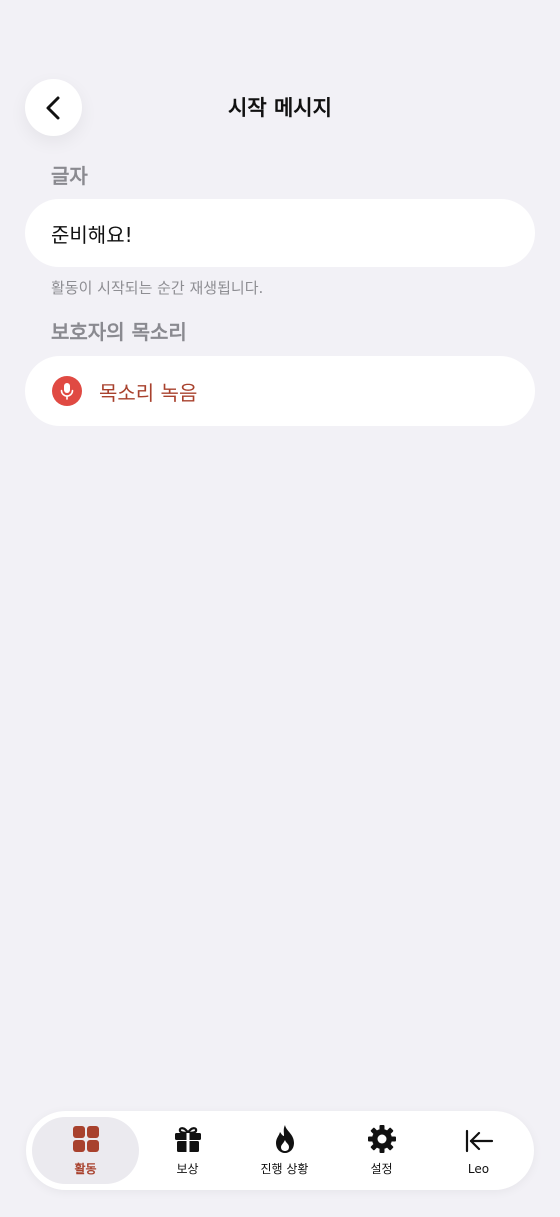 This screenshot has width=560, height=1217. Describe the element at coordinates (85, 1139) in the screenshot. I see `grid-icon` at that location.